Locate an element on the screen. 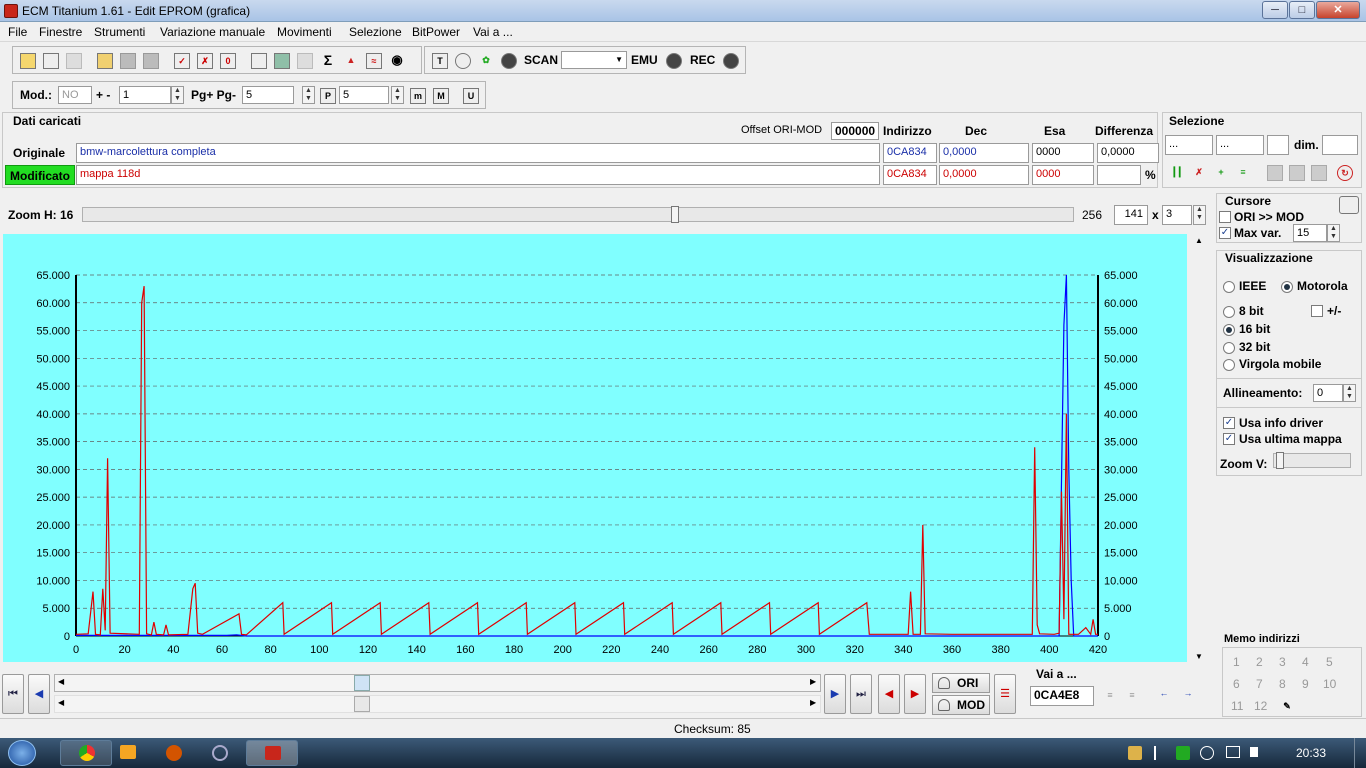 This screenshot has height=768, width=1366. pg-spinner: ▲ ▼ is located at coordinates (308, 95).